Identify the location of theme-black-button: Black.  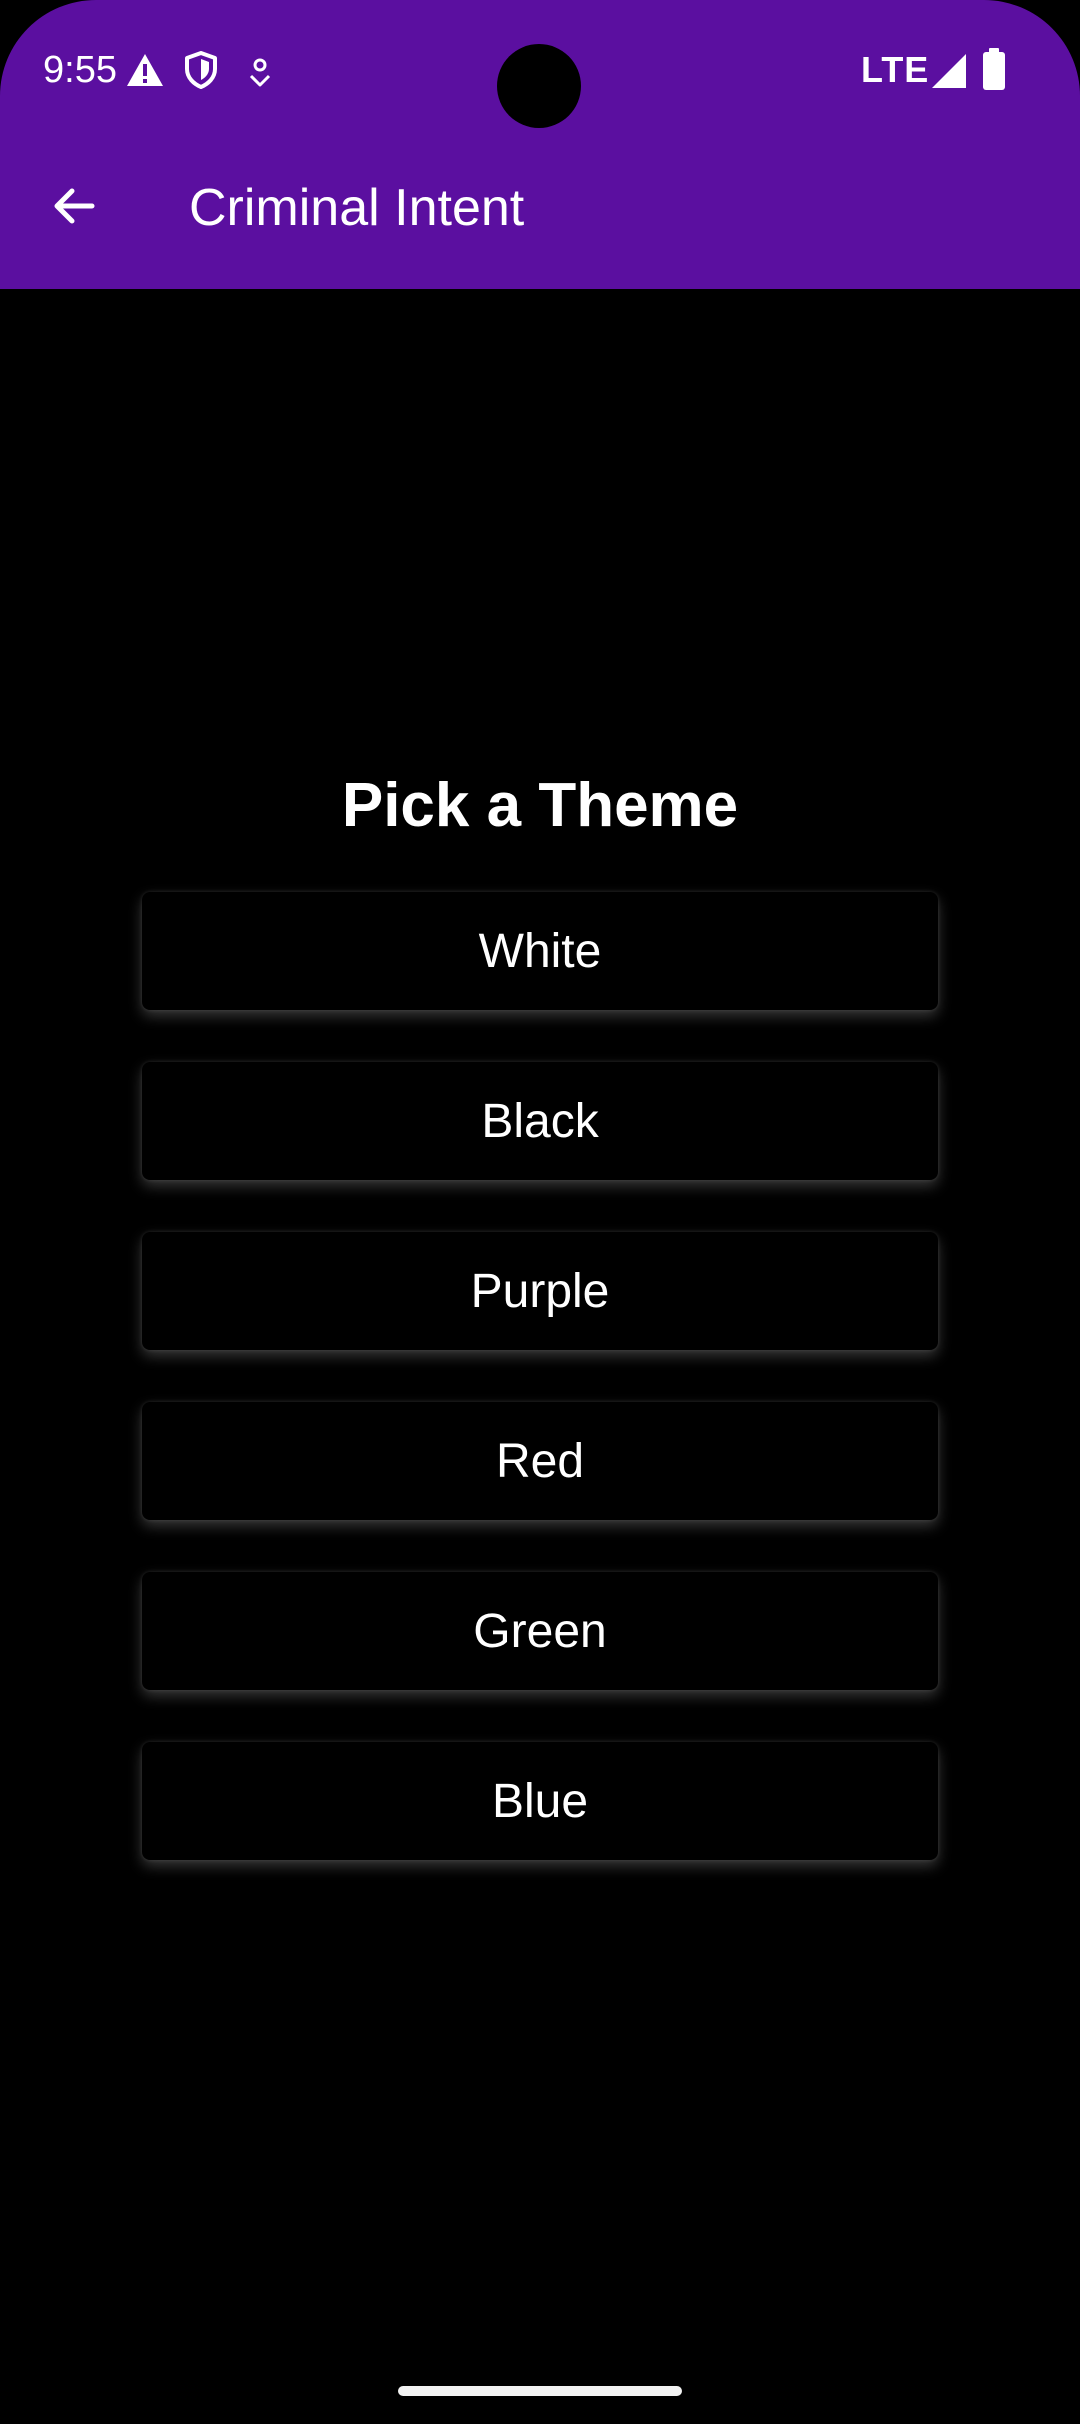
(540, 1121).